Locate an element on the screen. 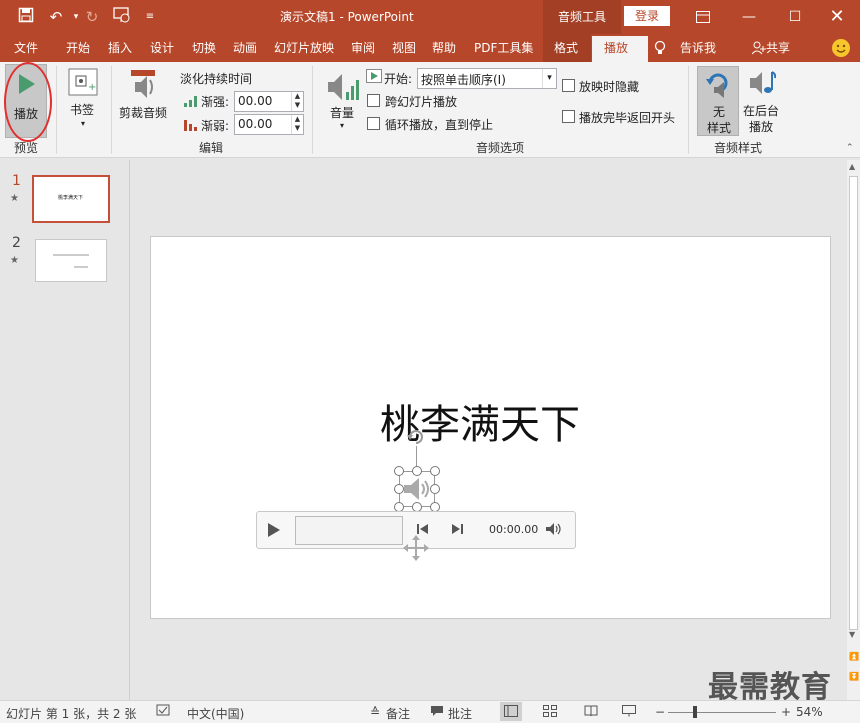  close-icon: ✕ is located at coordinates (837, 17).